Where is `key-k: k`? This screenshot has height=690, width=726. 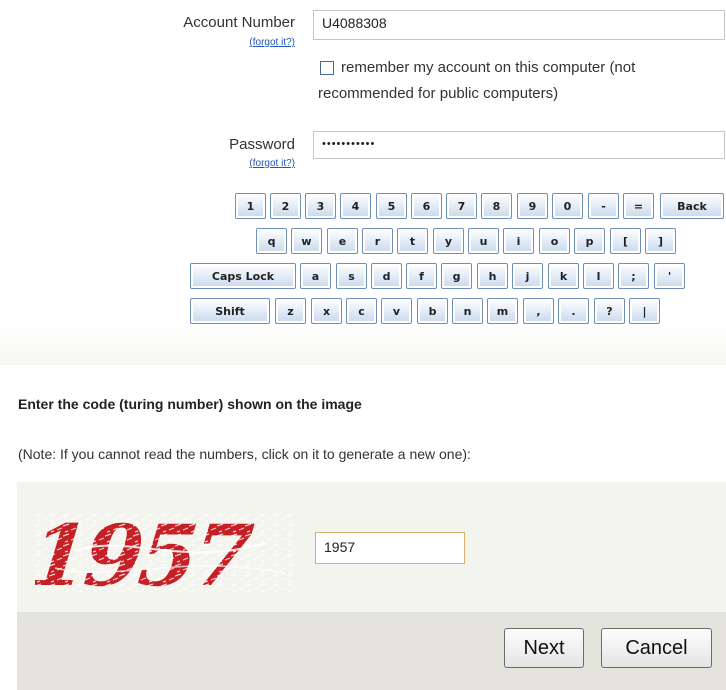 key-k: k is located at coordinates (563, 276).